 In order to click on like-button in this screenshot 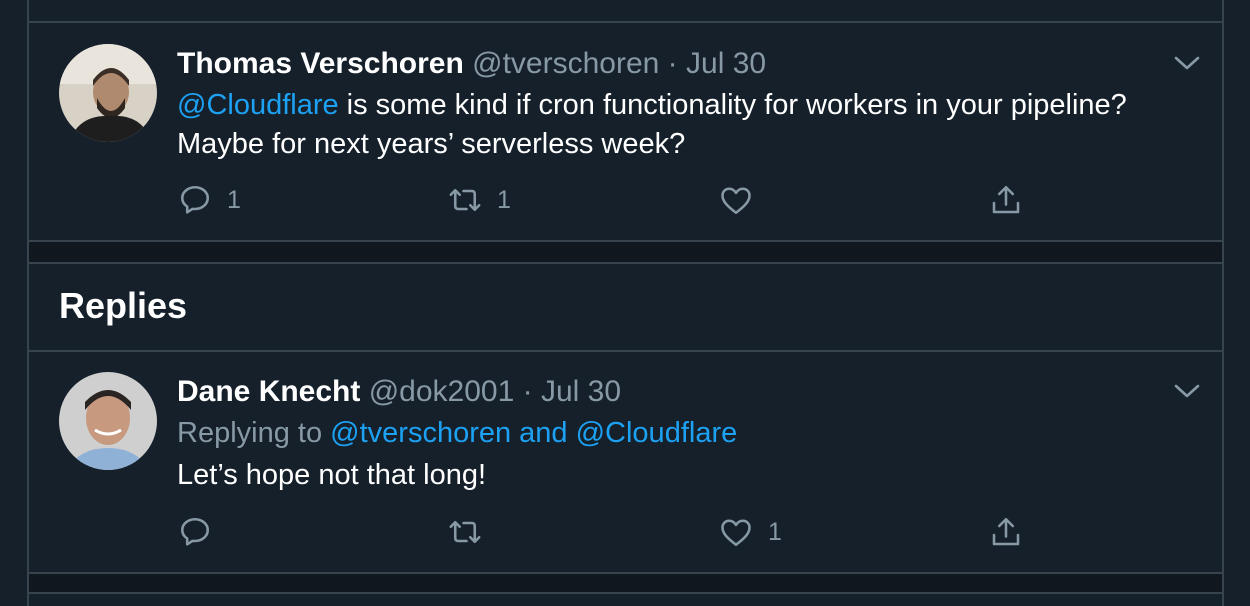, I will do `click(743, 200)`.